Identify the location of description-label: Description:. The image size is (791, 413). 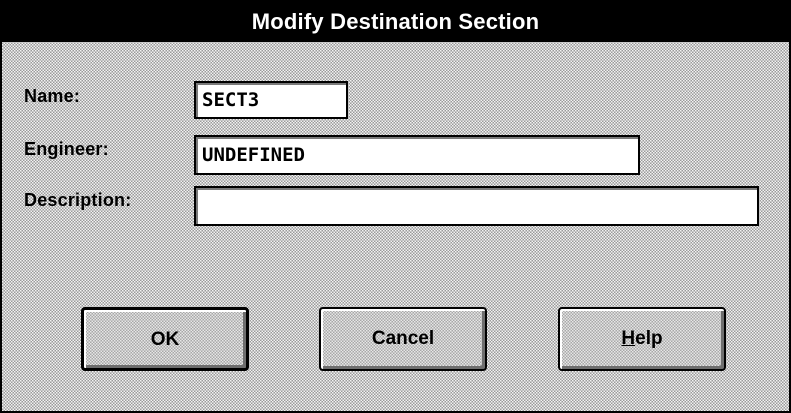
(78, 200).